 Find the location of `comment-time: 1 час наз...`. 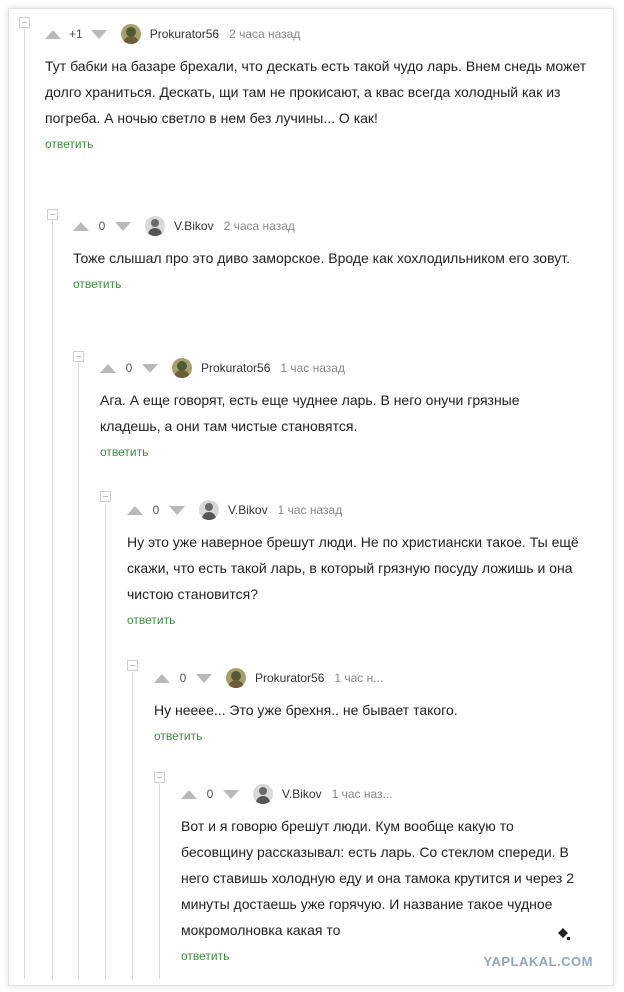

comment-time: 1 час наз... is located at coordinates (362, 794).